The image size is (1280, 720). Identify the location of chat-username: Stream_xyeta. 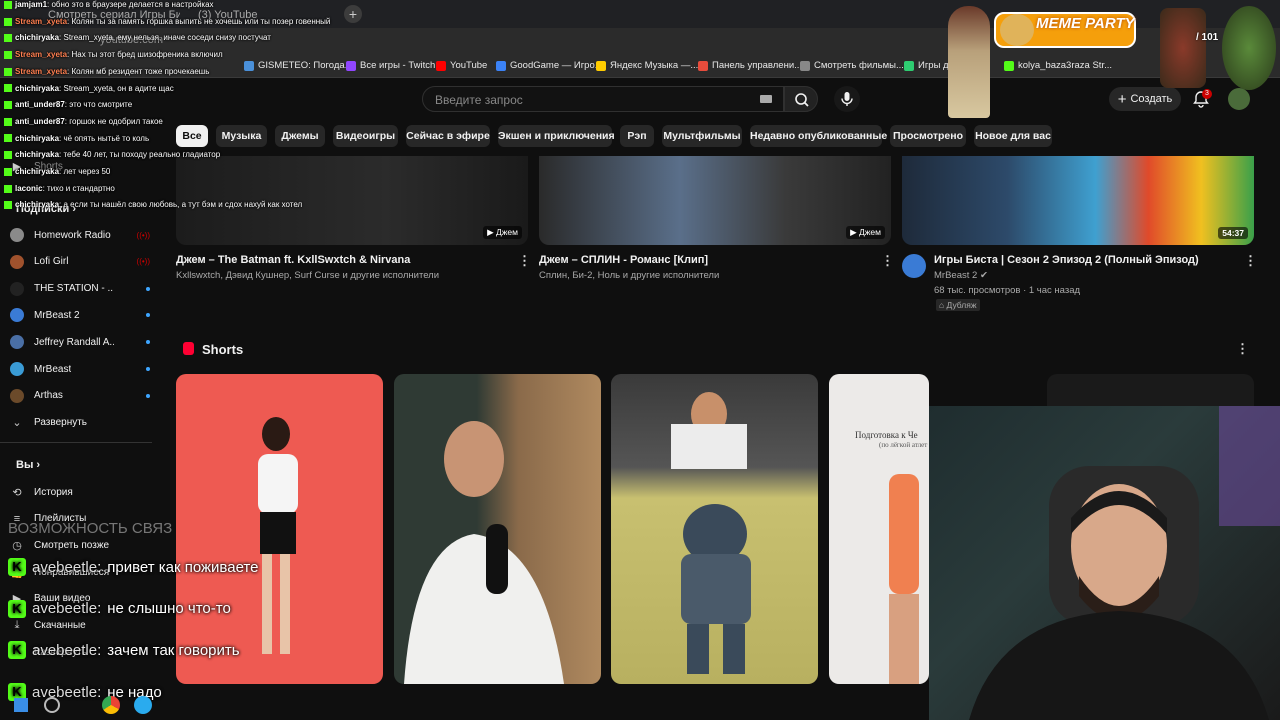
(41, 71).